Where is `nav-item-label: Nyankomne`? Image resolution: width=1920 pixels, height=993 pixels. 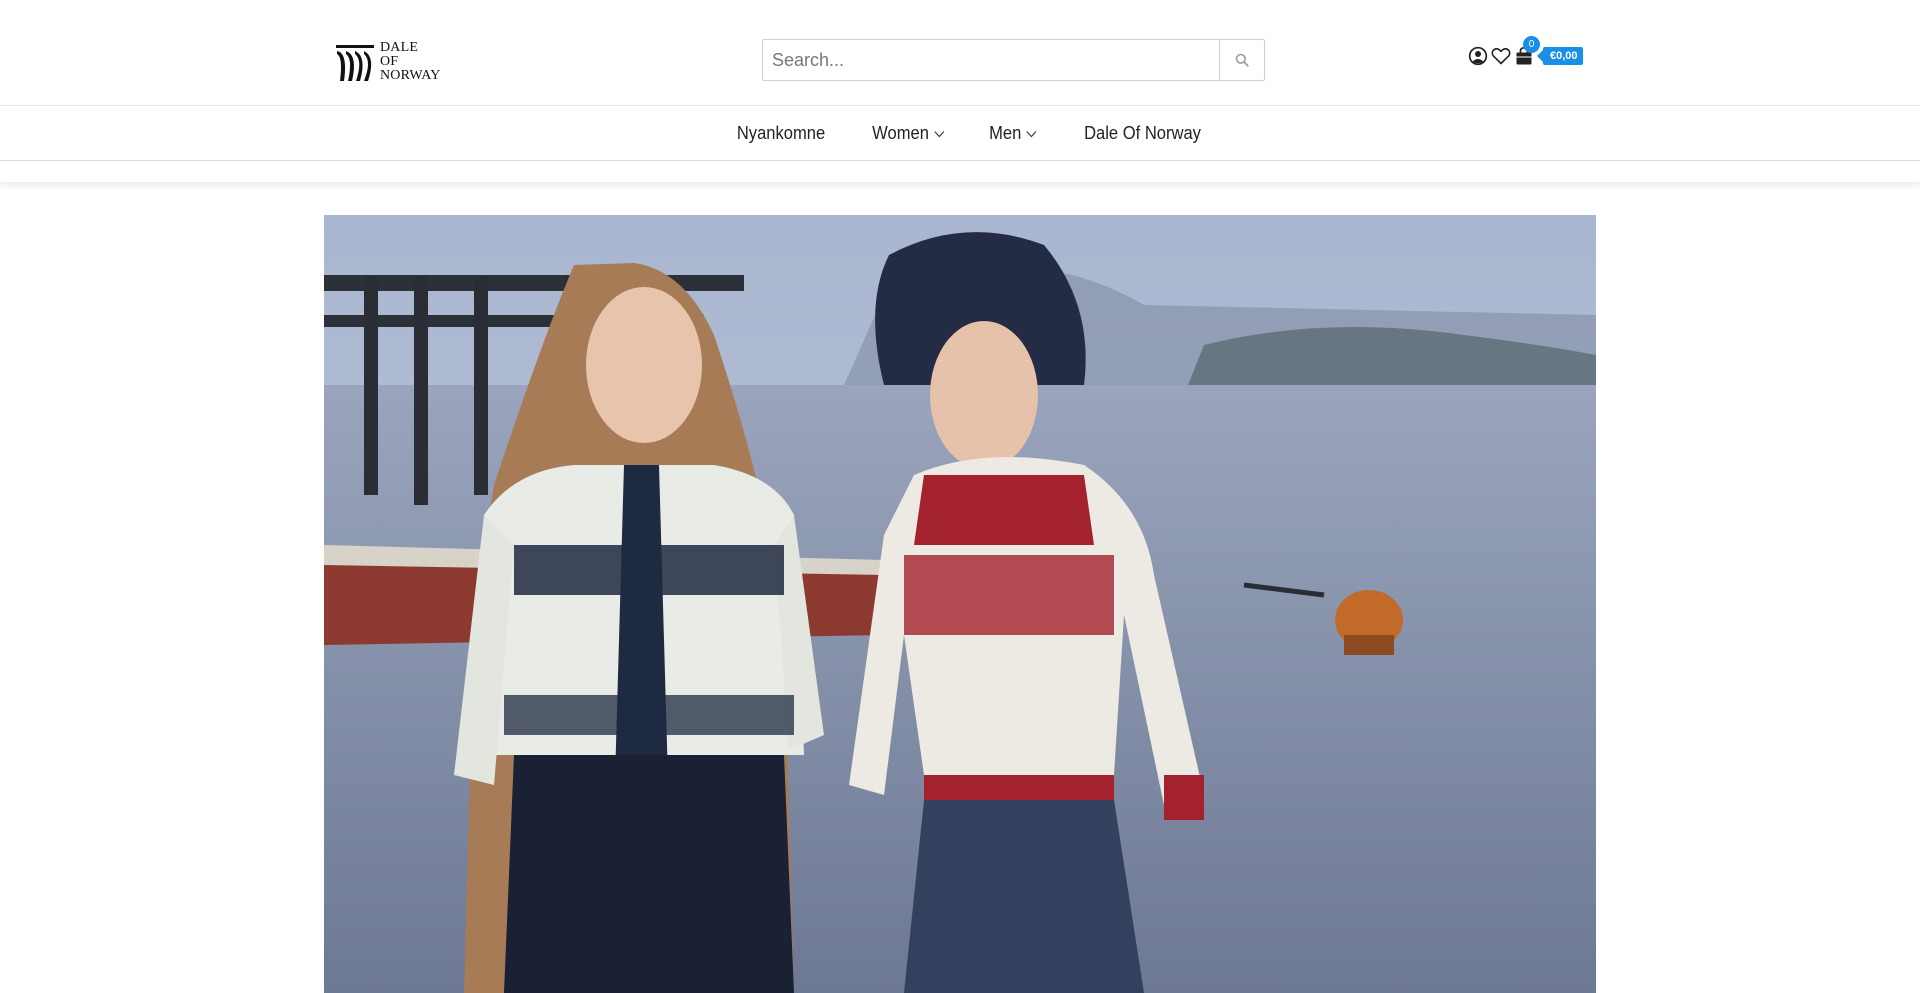 nav-item-label: Nyankomne is located at coordinates (780, 133).